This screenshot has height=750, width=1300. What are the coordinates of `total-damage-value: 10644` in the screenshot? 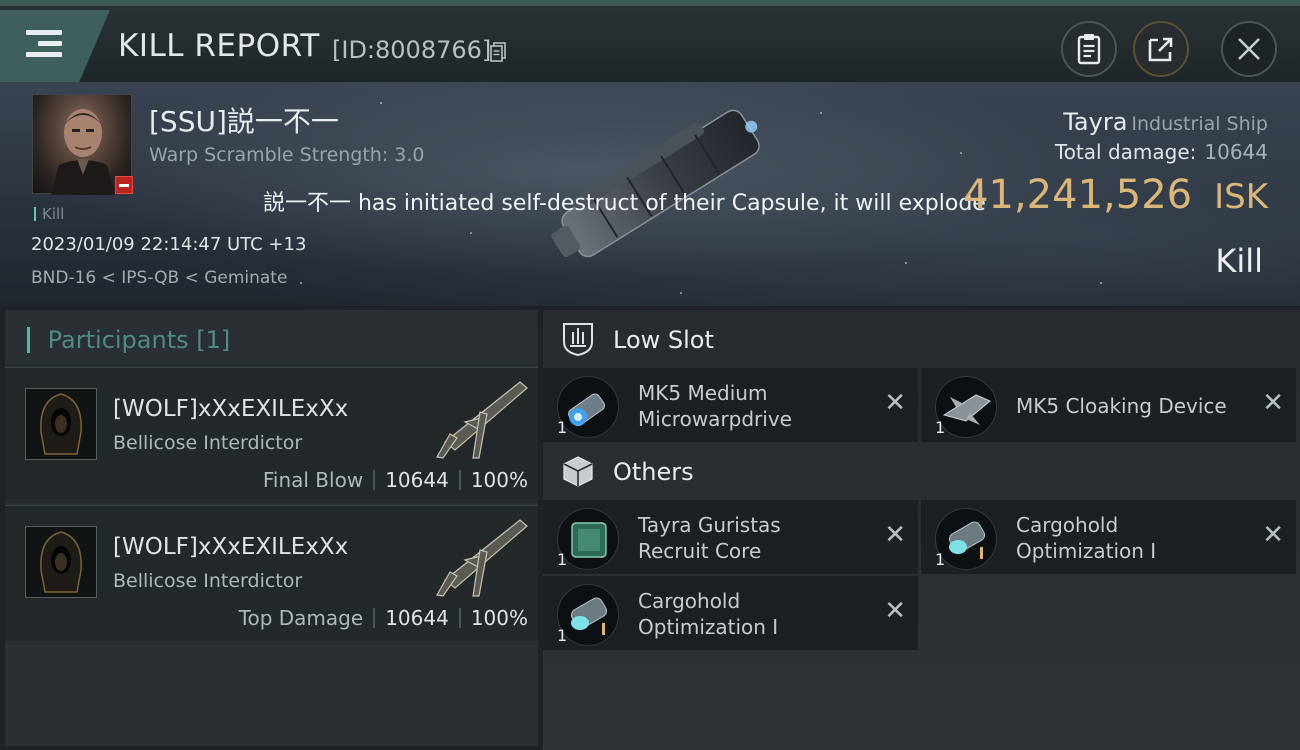 It's located at (1236, 152).